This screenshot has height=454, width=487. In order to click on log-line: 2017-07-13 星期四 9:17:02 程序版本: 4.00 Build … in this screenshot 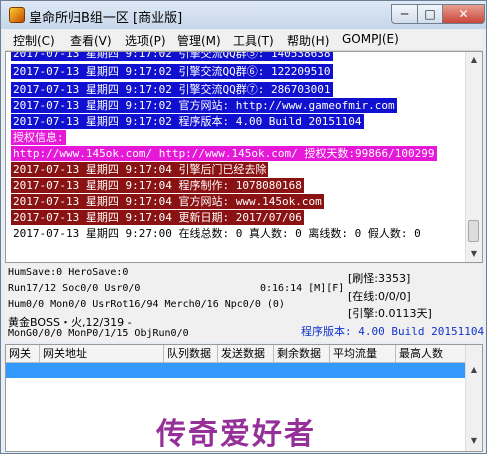, I will do `click(187, 121)`.